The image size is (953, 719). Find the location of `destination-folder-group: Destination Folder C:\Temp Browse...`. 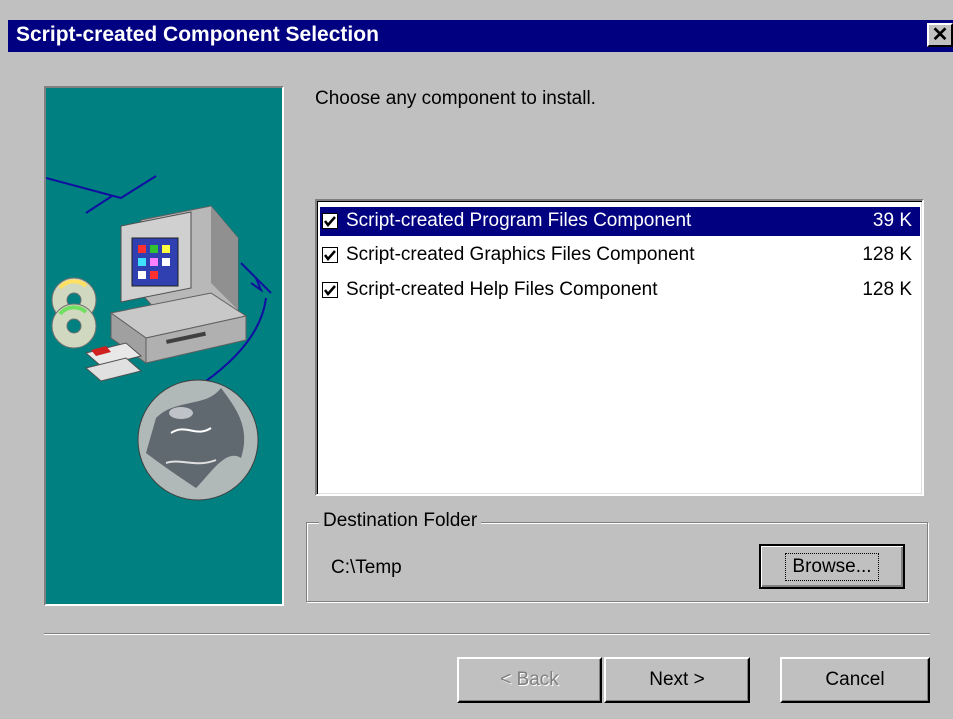

destination-folder-group: Destination Folder C:\Temp Browse... is located at coordinates (617, 556).